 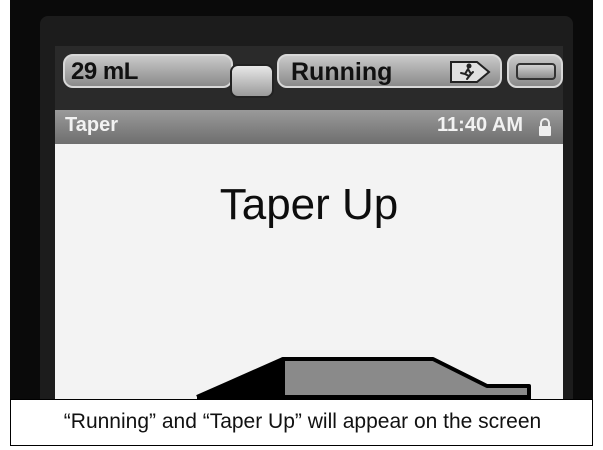 I want to click on volume-indicator: 29 mL, so click(x=168, y=76).